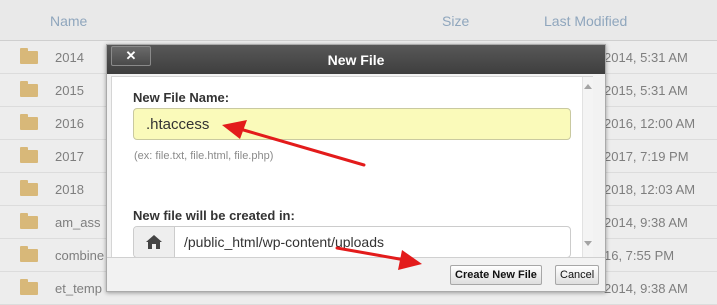 Image resolution: width=717 pixels, height=305 pixels. What do you see at coordinates (69, 90) in the screenshot?
I see `file-name: 2015` at bounding box center [69, 90].